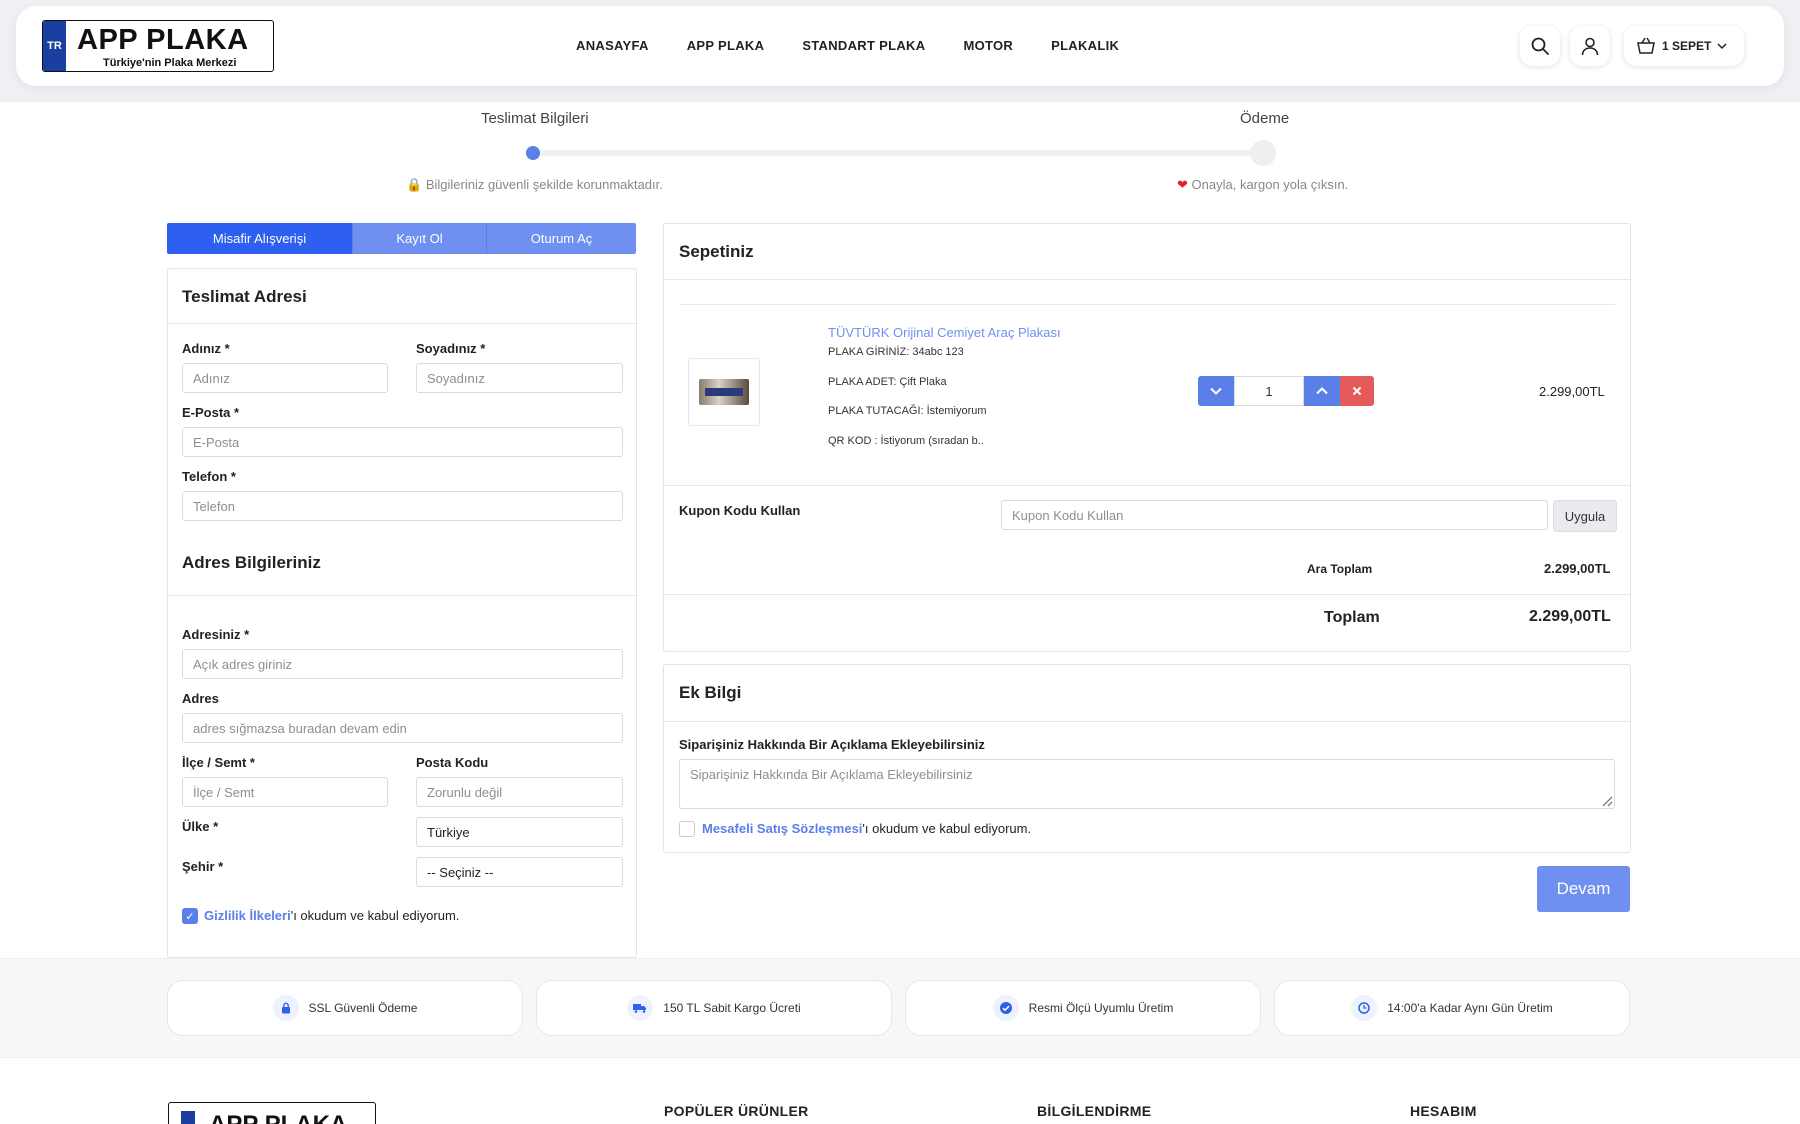 This screenshot has height=1124, width=1800. Describe the element at coordinates (1470, 1008) in the screenshot. I see `feature-same-day-text: 14:00'a Kadar Aynı Gün Üretim` at that location.